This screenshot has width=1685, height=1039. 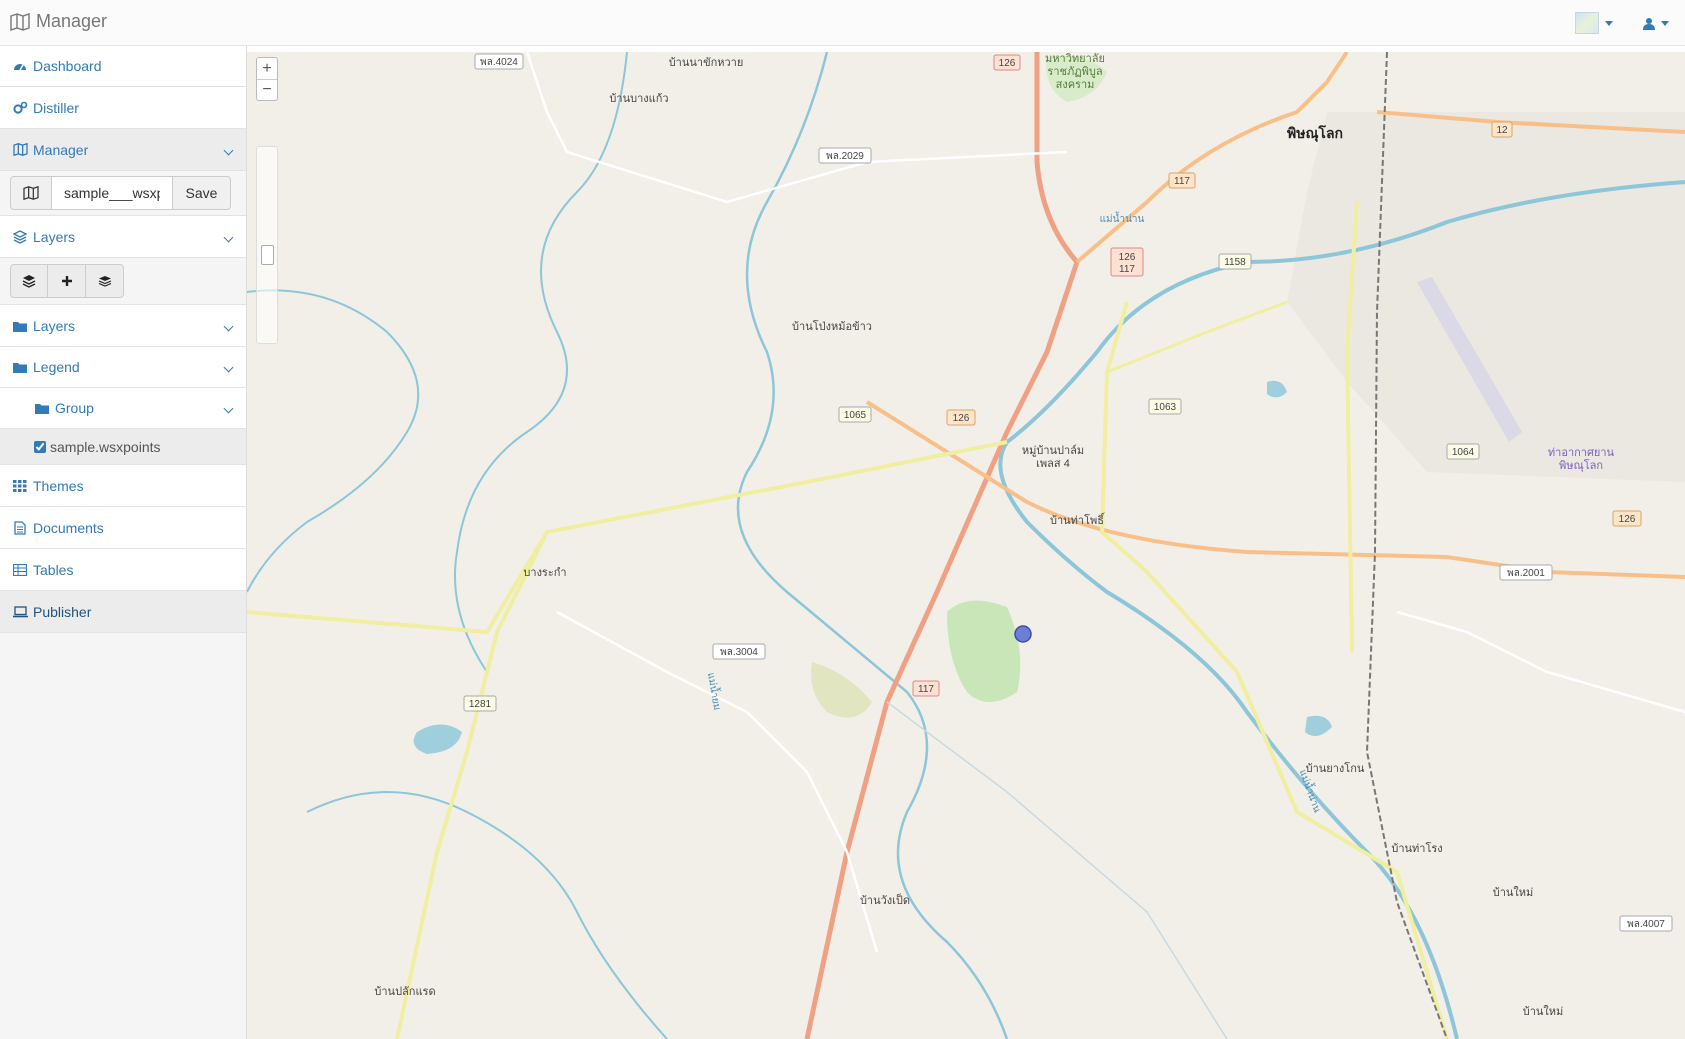 I want to click on svg-text: 1281, so click(x=480, y=704).